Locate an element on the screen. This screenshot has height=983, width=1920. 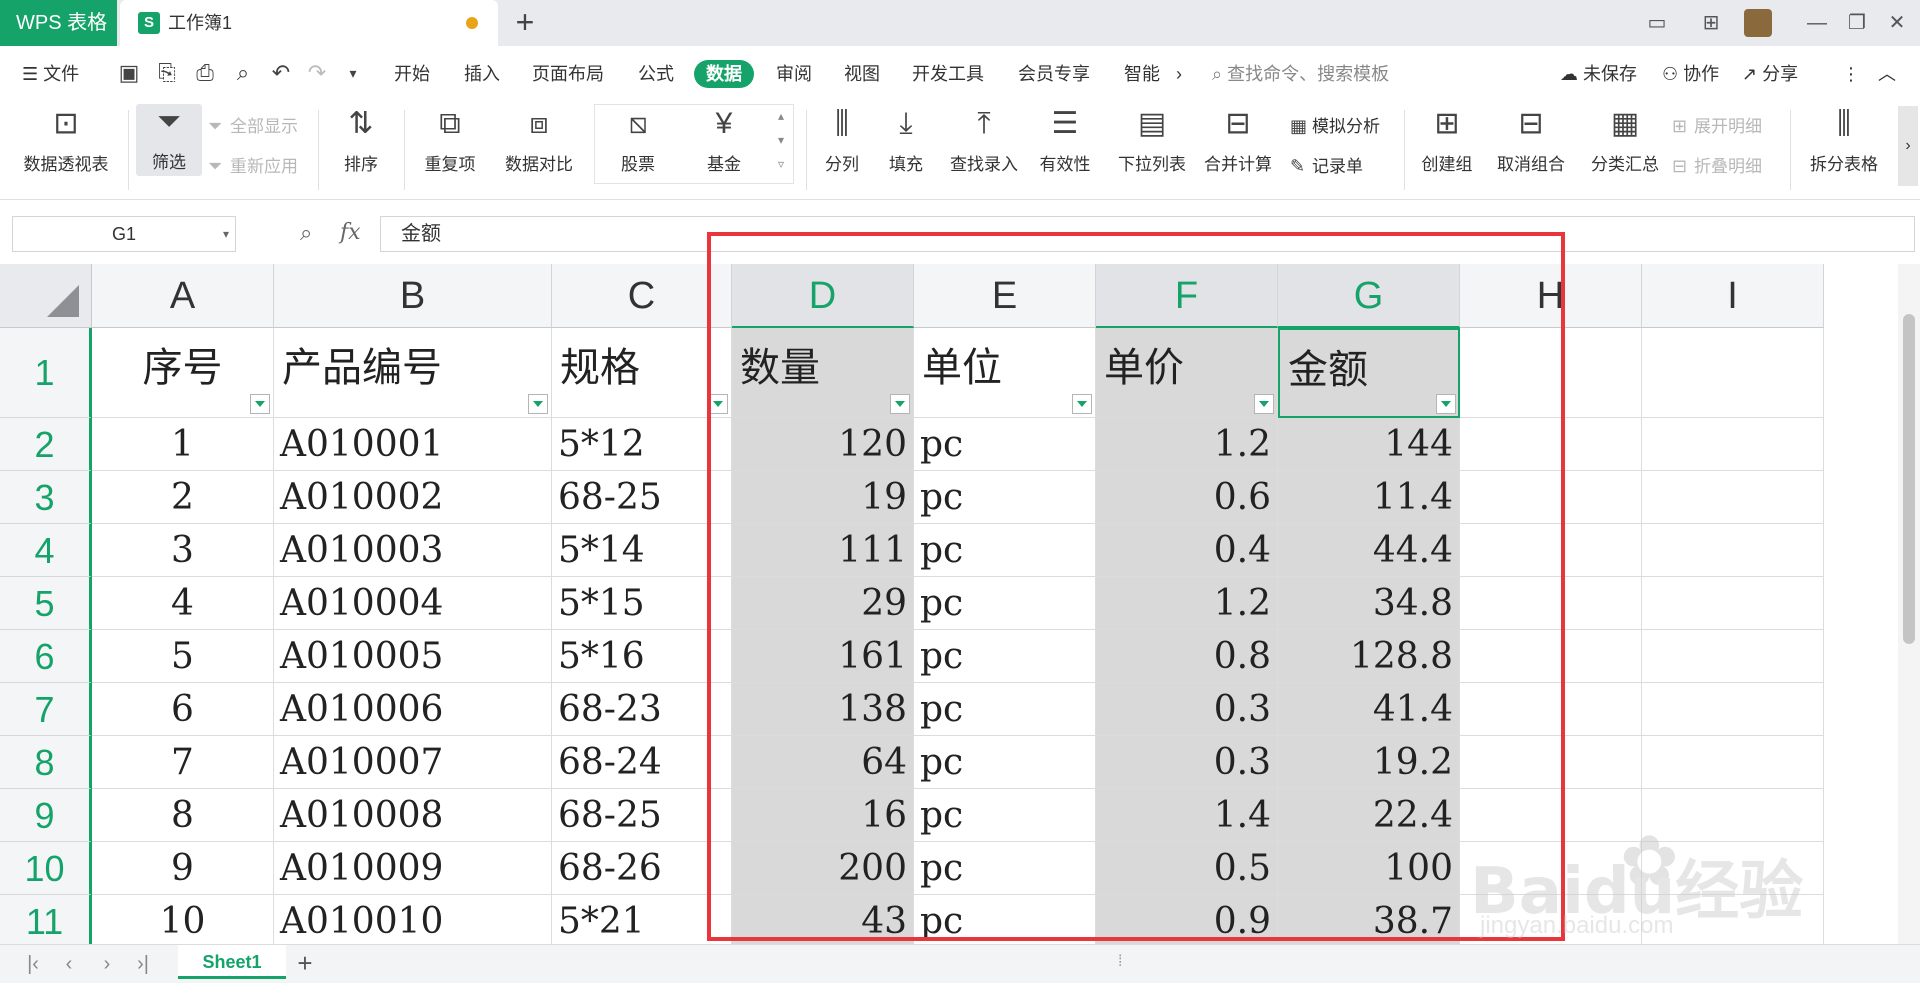
table-cell: 0.5 is located at coordinates (1187, 868).